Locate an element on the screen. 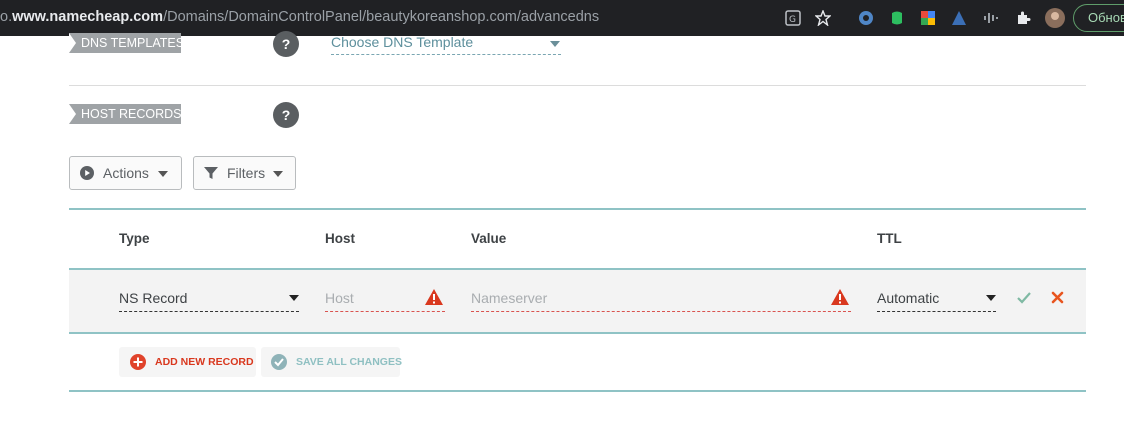  plus-circle-icon is located at coordinates (138, 362).